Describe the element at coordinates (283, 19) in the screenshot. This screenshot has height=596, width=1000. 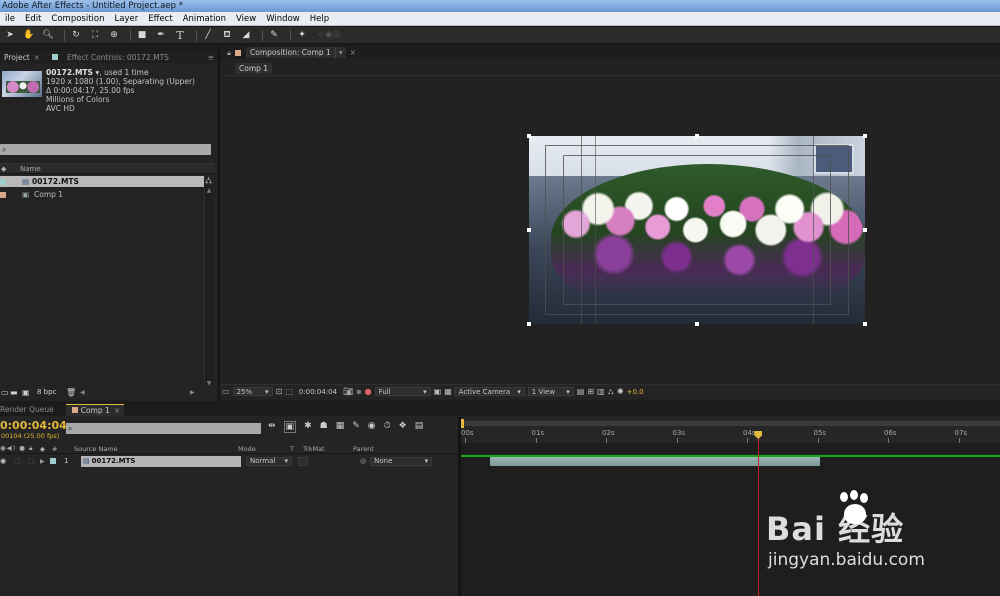
I see `menu-window: Window` at that location.